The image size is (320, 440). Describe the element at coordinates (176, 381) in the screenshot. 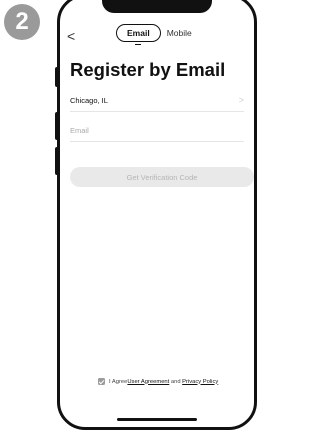

I see `agree-and: and` at that location.